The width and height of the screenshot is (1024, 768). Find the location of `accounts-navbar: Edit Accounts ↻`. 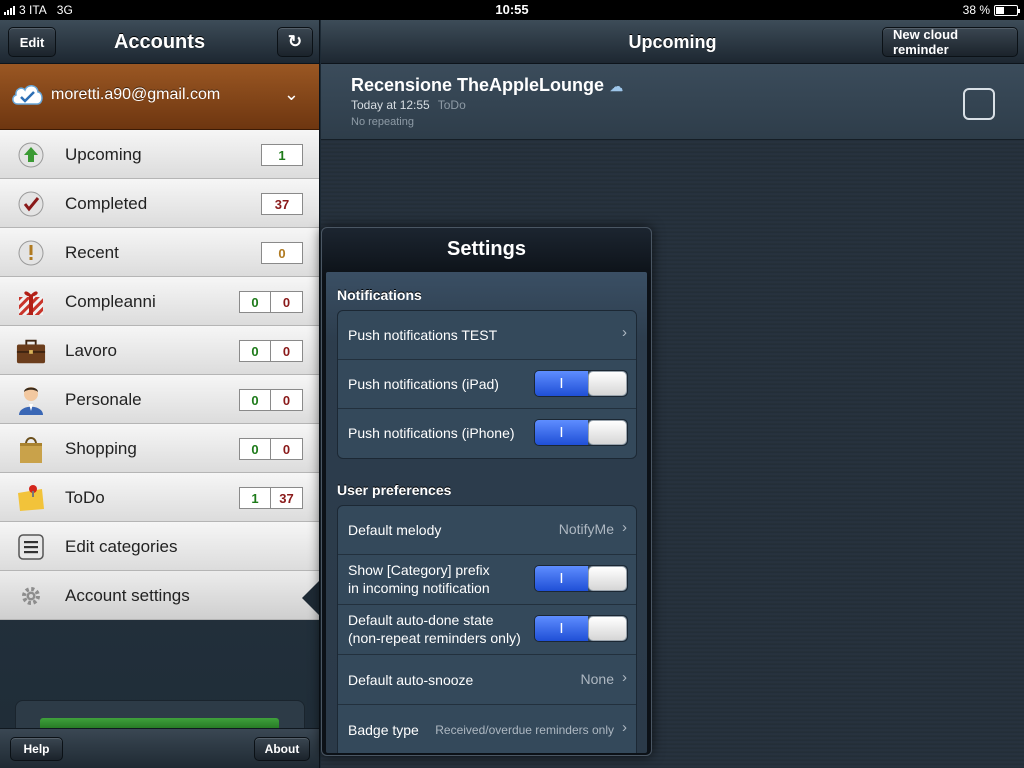

accounts-navbar: Edit Accounts ↻ is located at coordinates (159, 42).